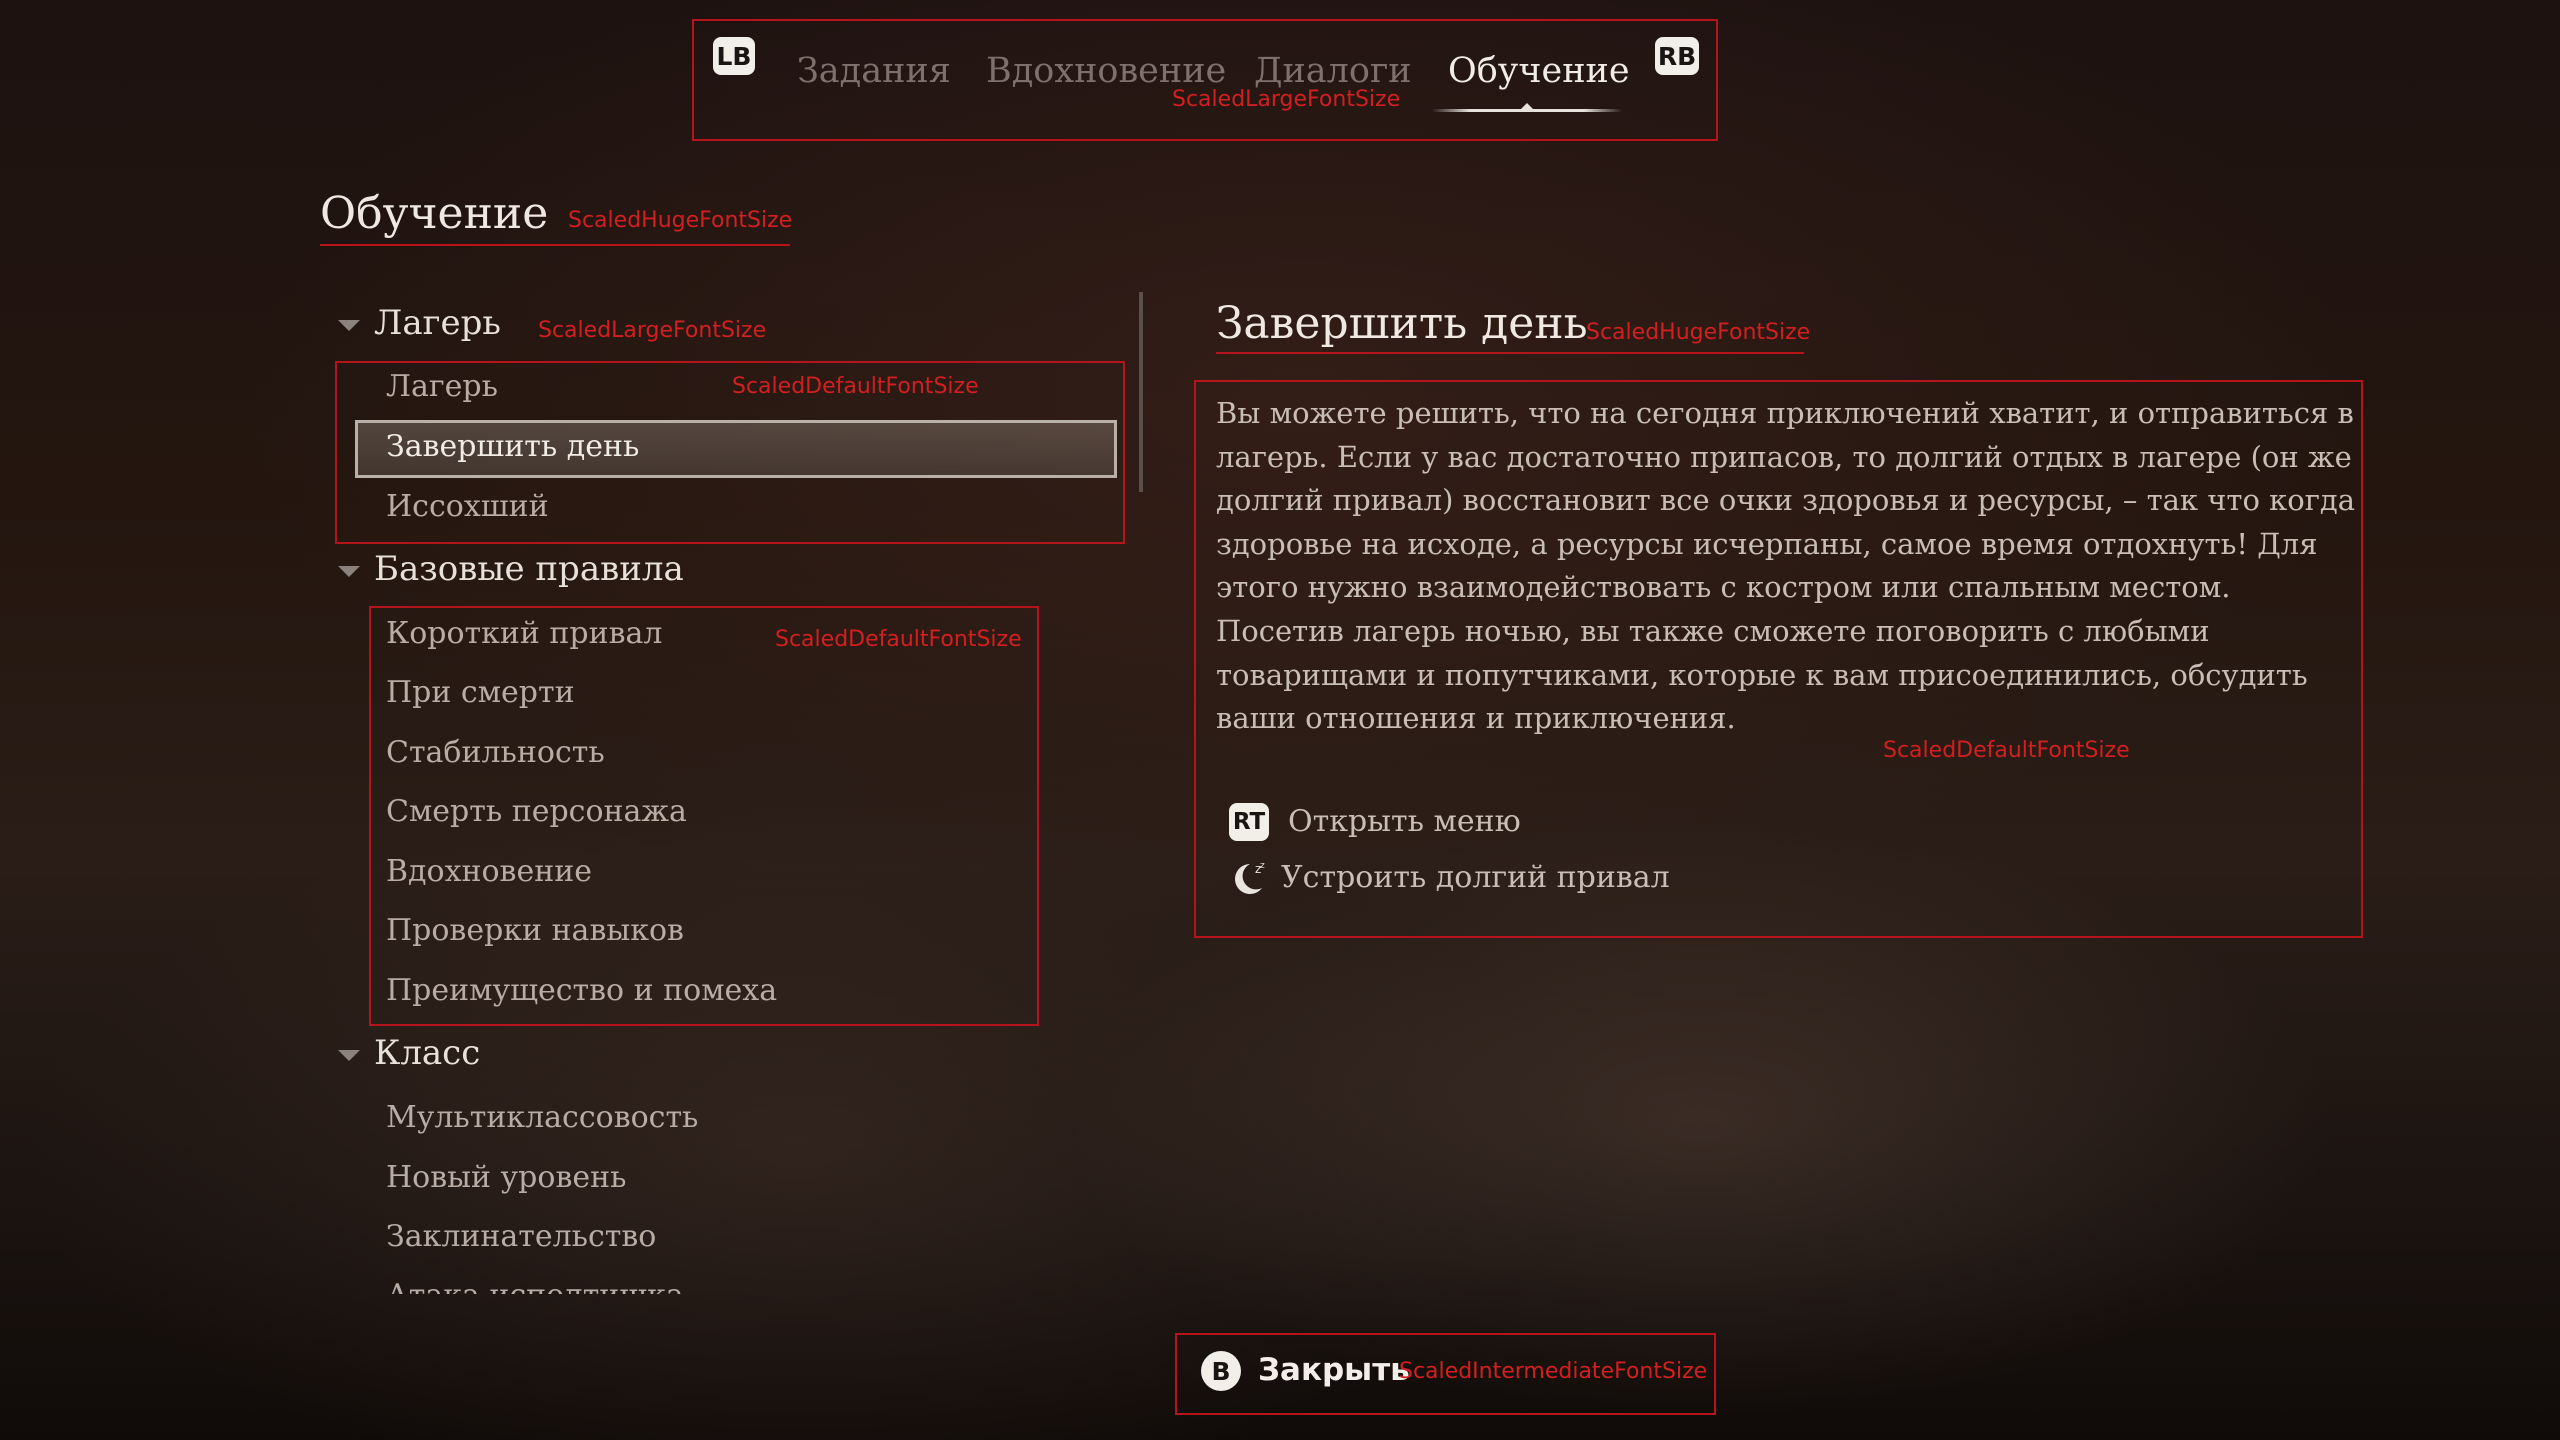 The height and width of the screenshot is (1440, 2560). What do you see at coordinates (529, 569) in the screenshot?
I see `section-header-basic-rules: Базовые правила` at bounding box center [529, 569].